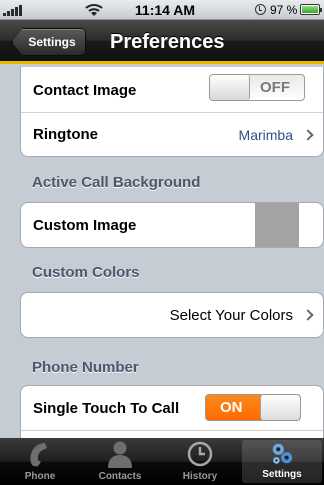 The width and height of the screenshot is (324, 485). I want to click on phone-number-group: Single Touch To Call ON, so click(172, 411).